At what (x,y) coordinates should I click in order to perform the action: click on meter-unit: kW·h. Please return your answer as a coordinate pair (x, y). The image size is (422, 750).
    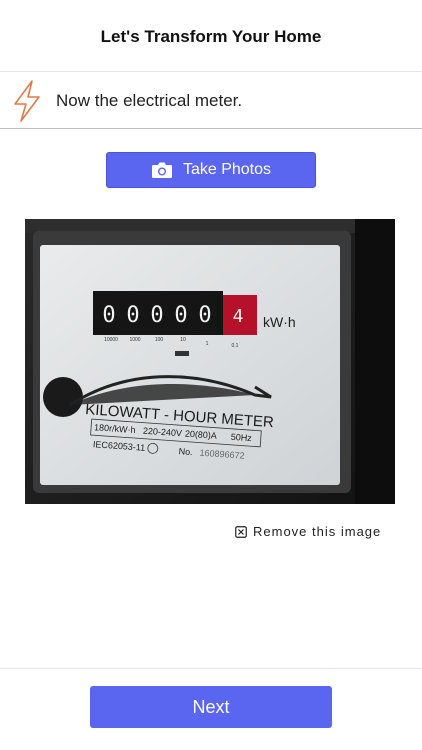
    Looking at the image, I should click on (279, 322).